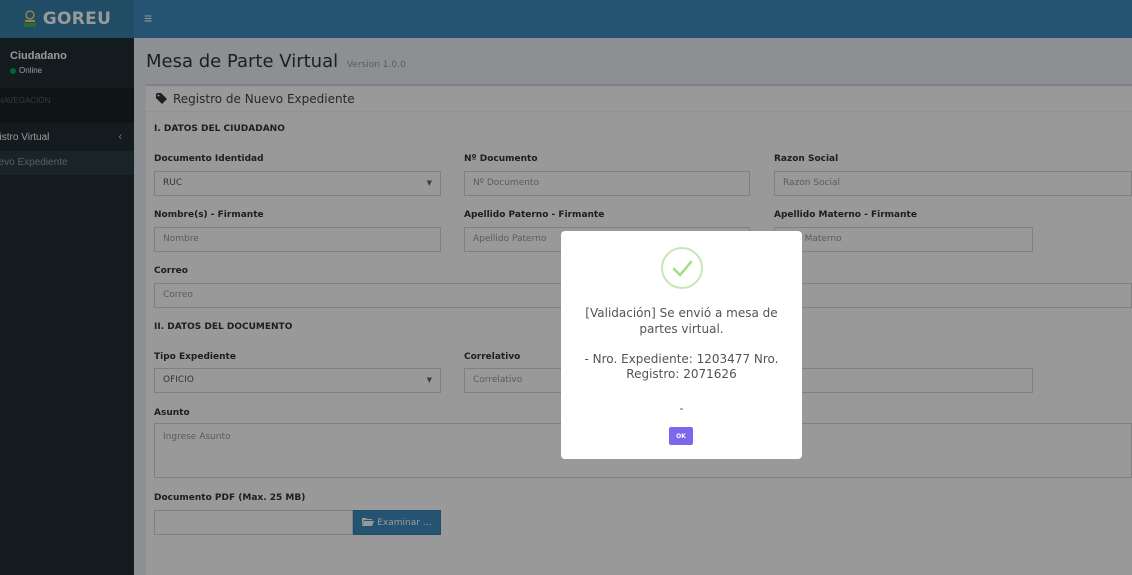 Image resolution: width=1132 pixels, height=575 pixels. I want to click on ok-button: OK, so click(681, 436).